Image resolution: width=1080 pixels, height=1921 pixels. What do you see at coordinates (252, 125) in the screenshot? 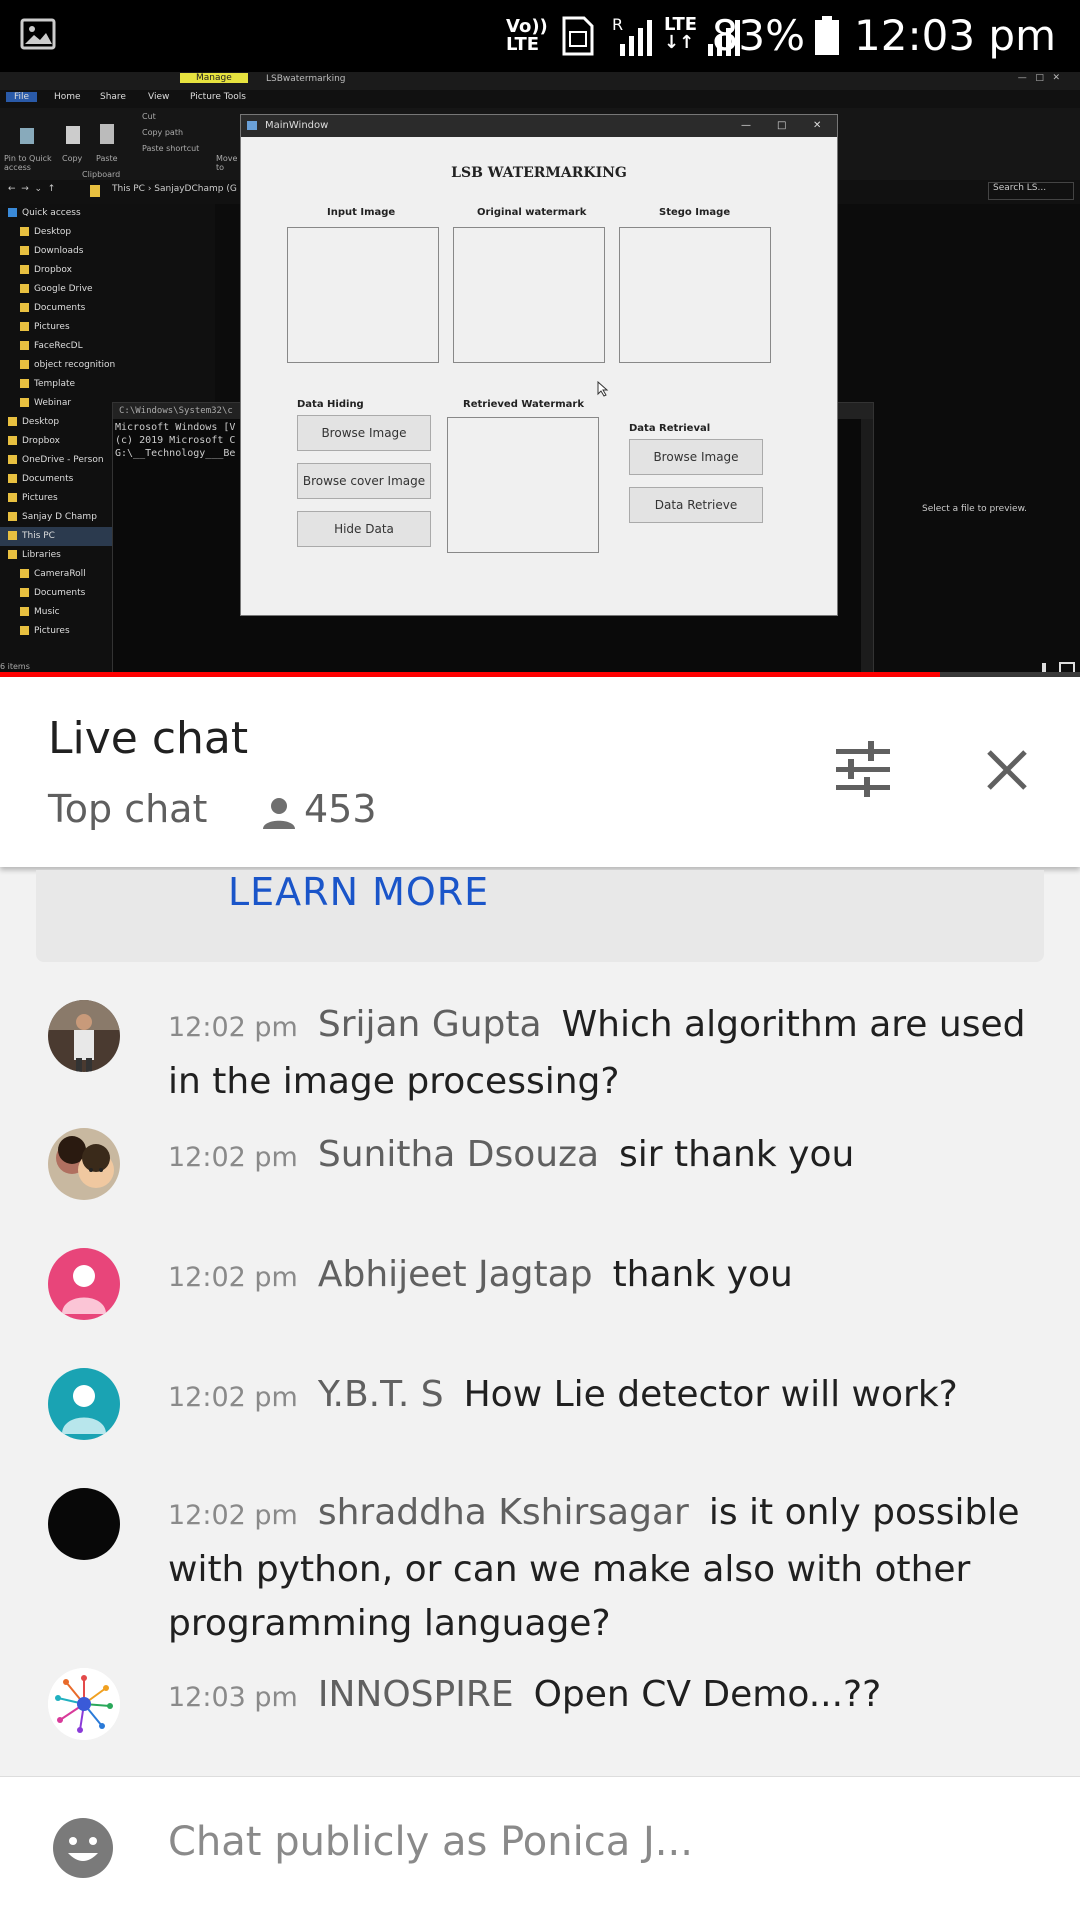
I see `app-icon` at bounding box center [252, 125].